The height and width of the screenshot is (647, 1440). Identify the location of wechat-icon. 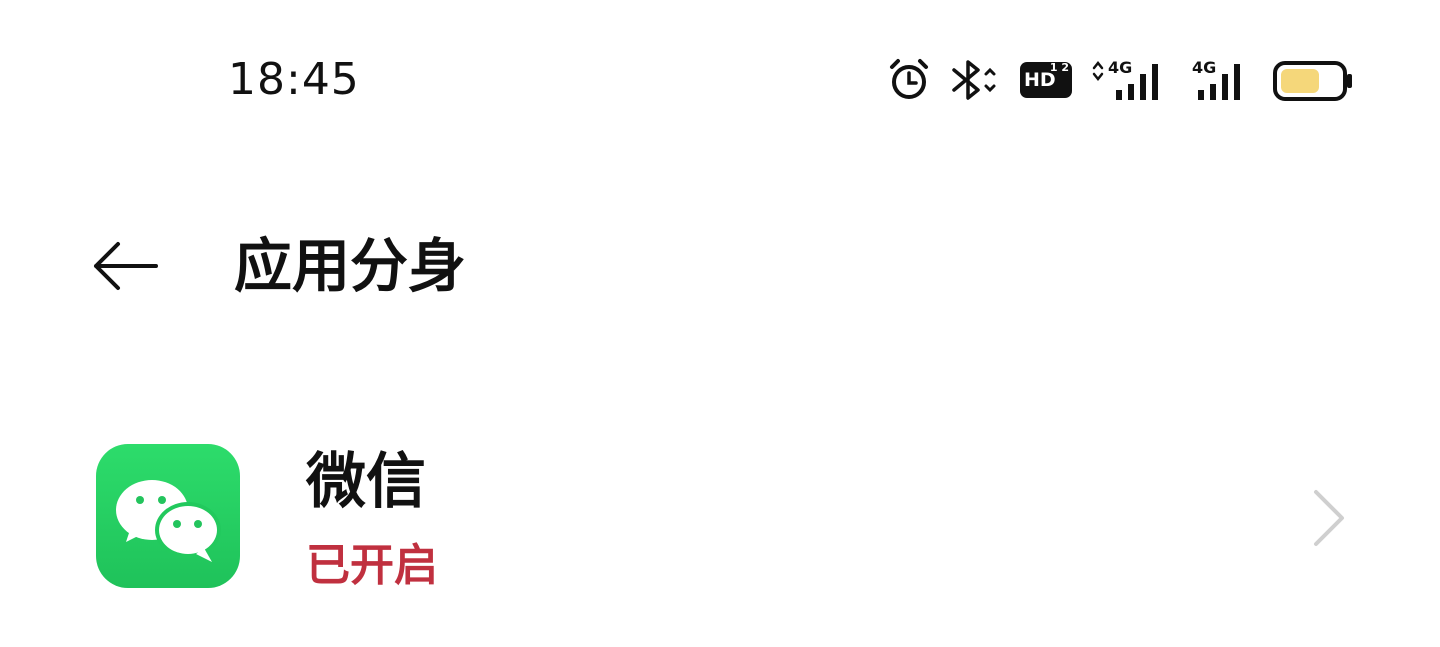
(168, 516).